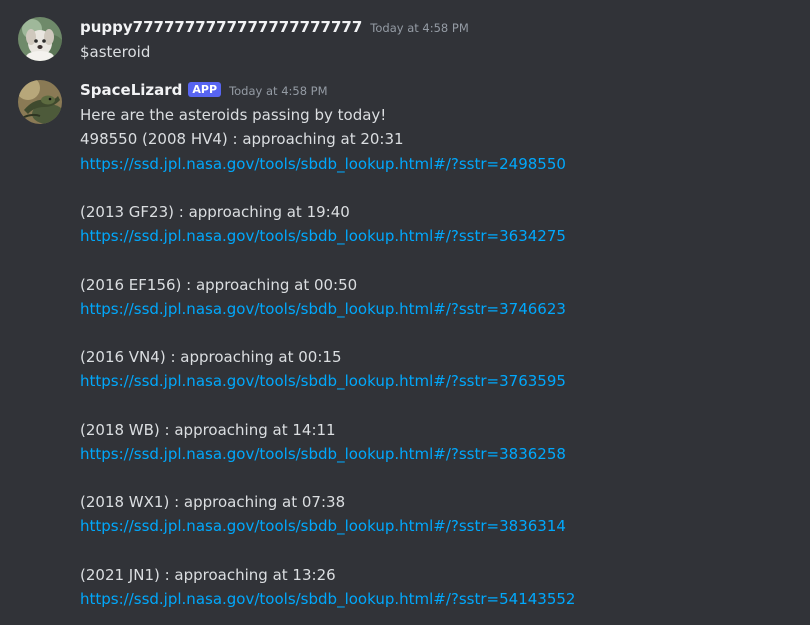 The width and height of the screenshot is (810, 625). I want to click on message-header: SpaceLizard APP Today at 4:58 PM, so click(437, 90).